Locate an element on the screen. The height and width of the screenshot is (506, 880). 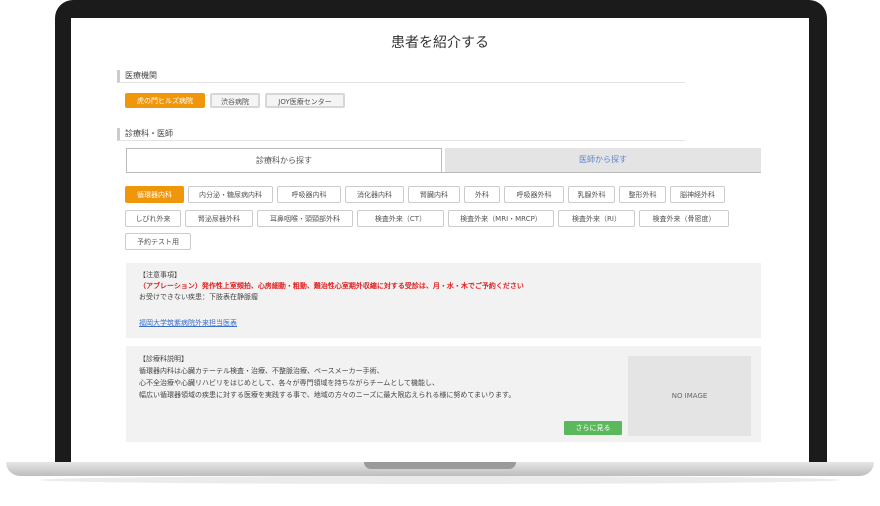
dept-ent: 耳鼻咽喉・頭頸部外科 is located at coordinates (305, 218).